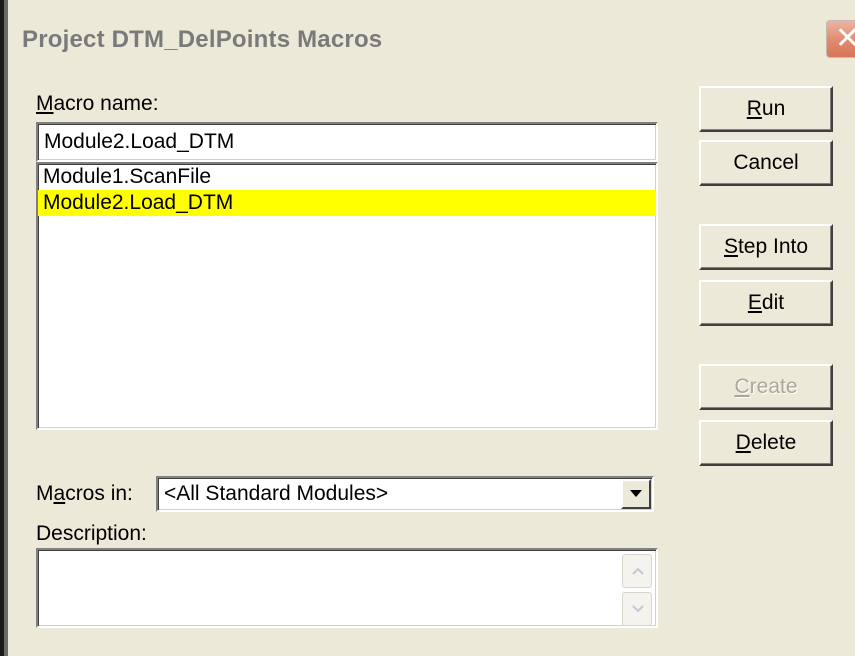  What do you see at coordinates (637, 590) in the screenshot?
I see `description-scrollbar` at bounding box center [637, 590].